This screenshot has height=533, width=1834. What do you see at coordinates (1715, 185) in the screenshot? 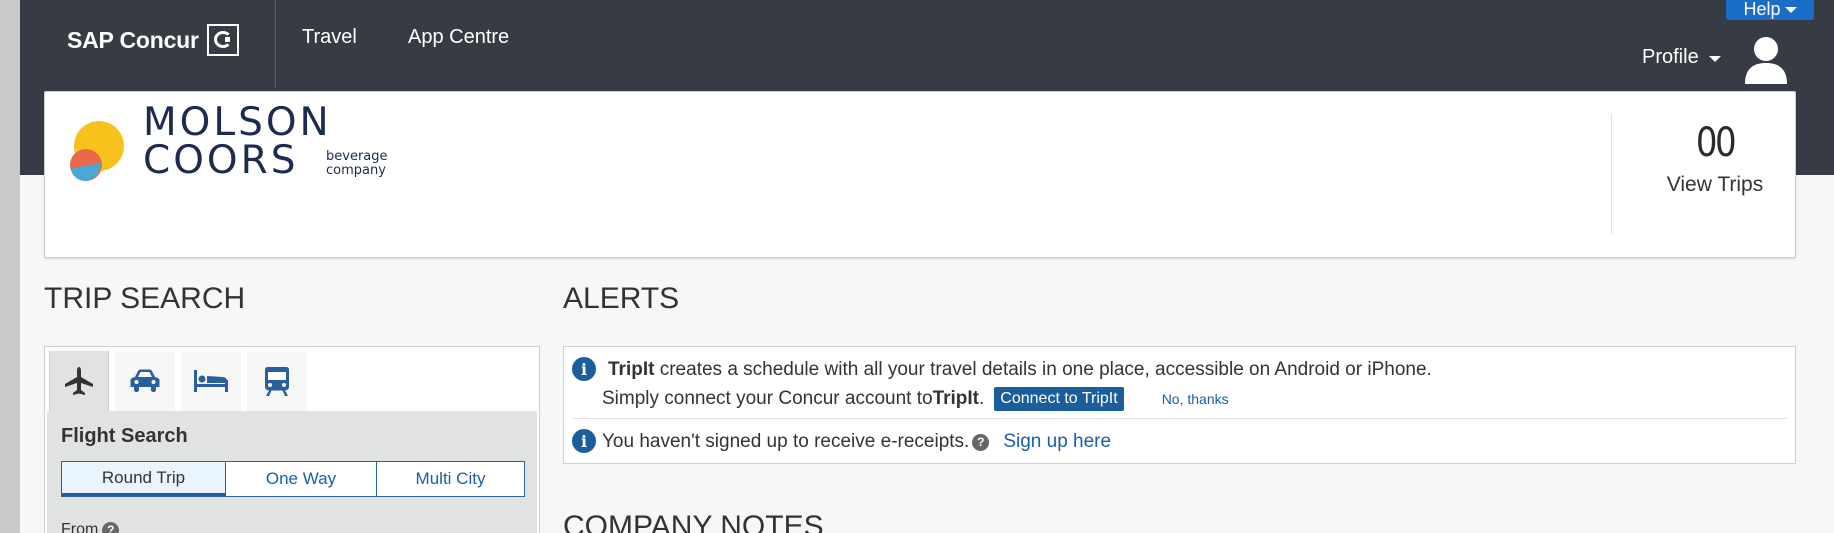
I see `view-trips-link: View Trips` at bounding box center [1715, 185].